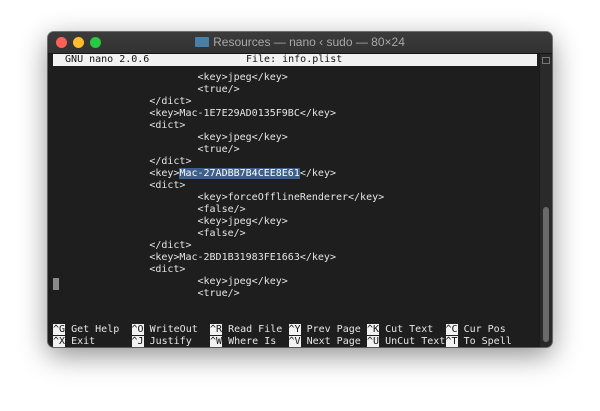 The image size is (600, 411). I want to click on shortcut-label: Prev Page, so click(330, 329).